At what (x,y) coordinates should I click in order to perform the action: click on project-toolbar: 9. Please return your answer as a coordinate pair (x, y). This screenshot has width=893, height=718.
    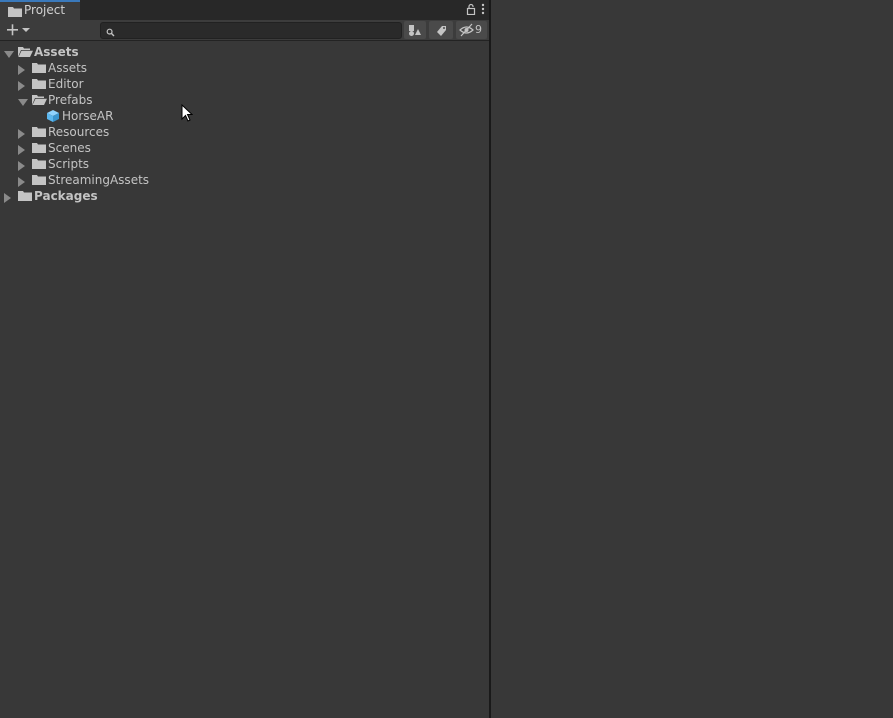
    Looking at the image, I should click on (244, 30).